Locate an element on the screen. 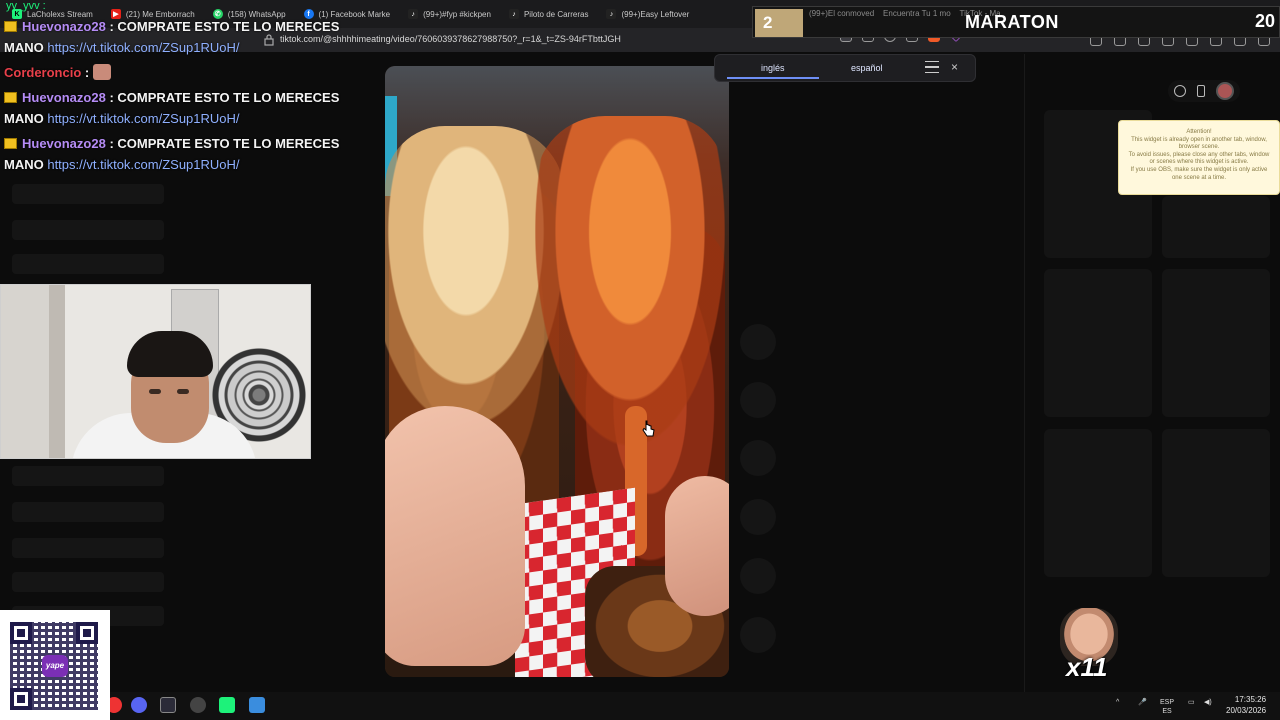 This screenshot has width=1280, height=720. save-button is located at coordinates (758, 458).